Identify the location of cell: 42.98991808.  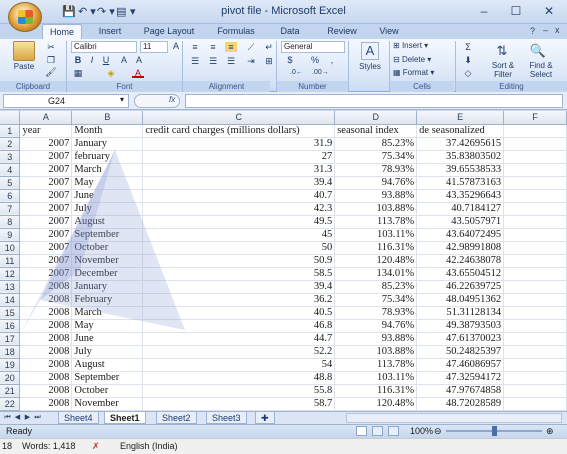
(460, 248).